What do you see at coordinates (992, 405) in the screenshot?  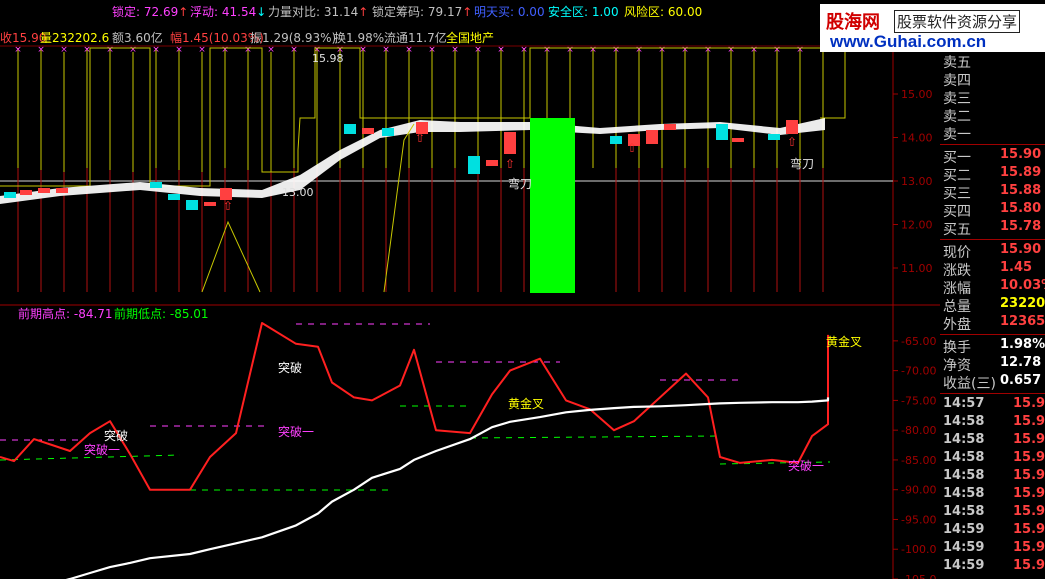 I see `quote-row: 14:57 15.9` at bounding box center [992, 405].